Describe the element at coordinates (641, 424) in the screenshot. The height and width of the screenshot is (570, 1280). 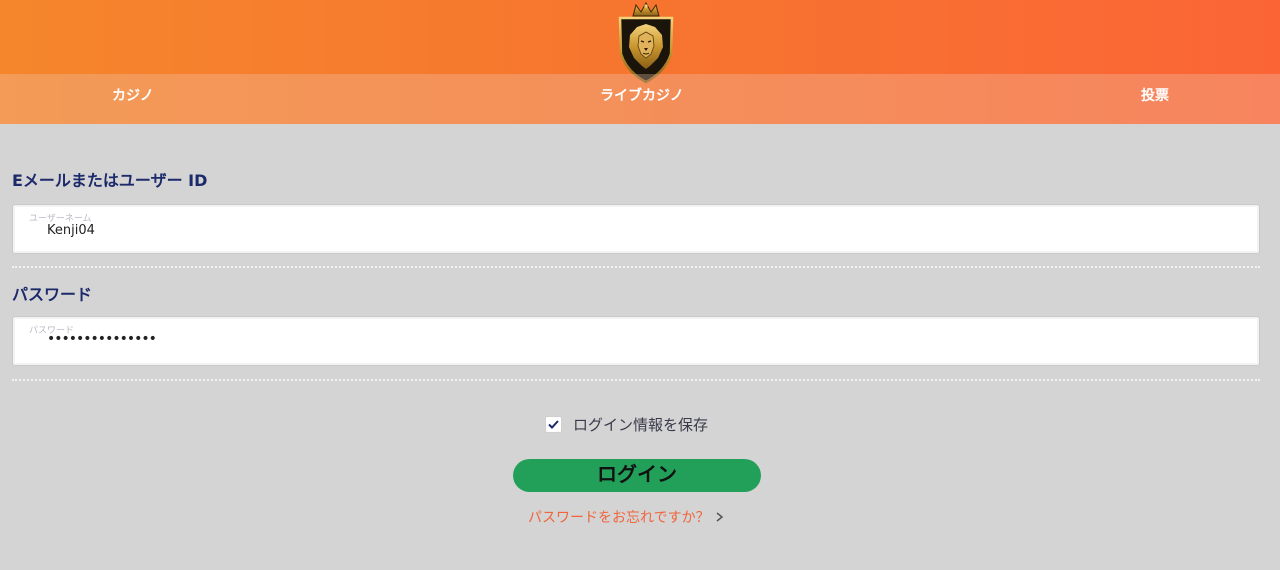
I see `remember-label: ログイン情報を保存` at that location.